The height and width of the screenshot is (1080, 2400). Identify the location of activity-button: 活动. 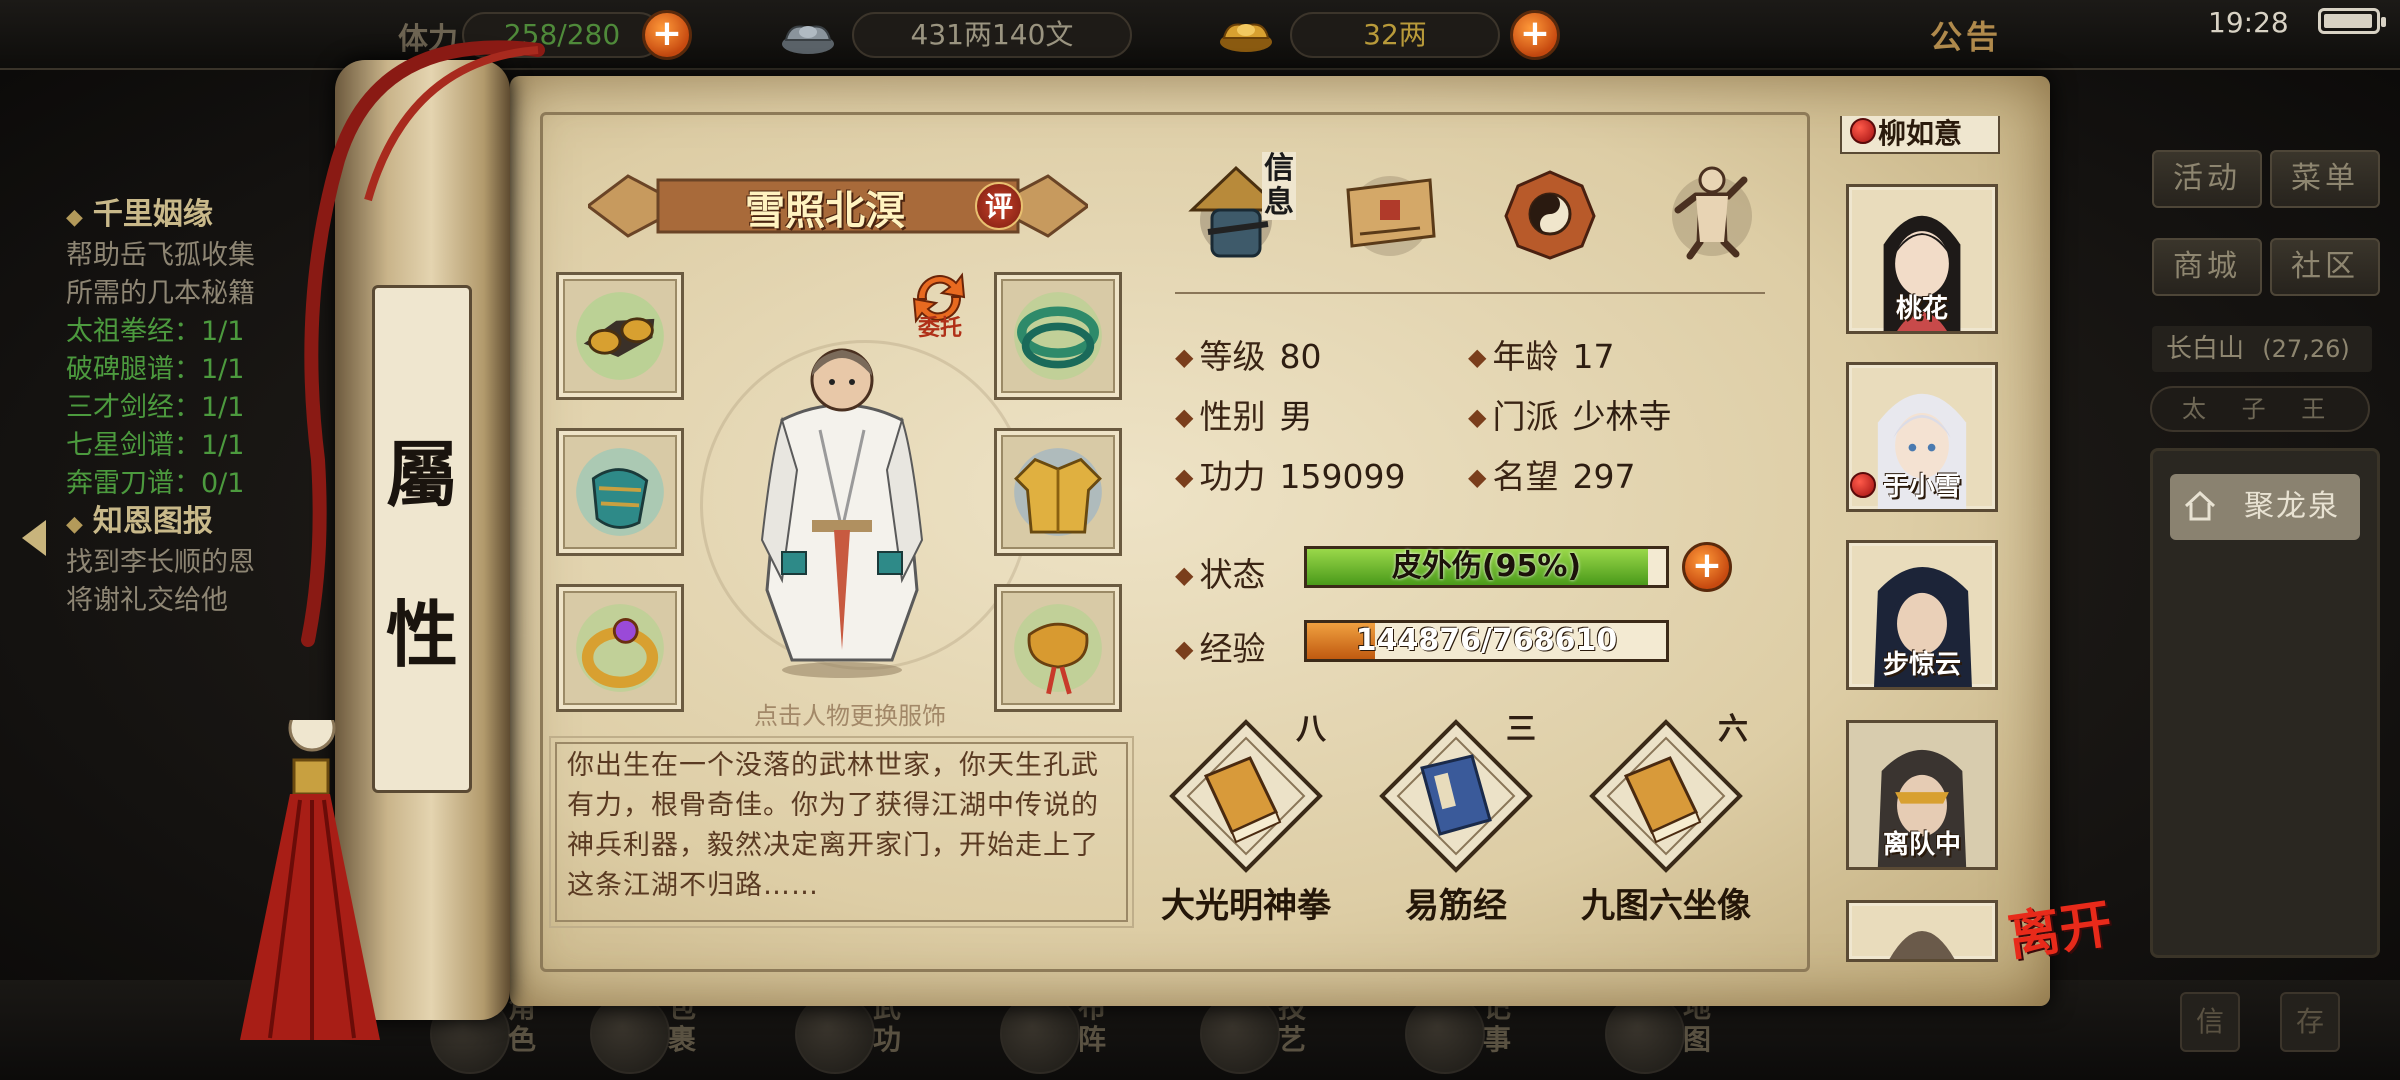
(2207, 179).